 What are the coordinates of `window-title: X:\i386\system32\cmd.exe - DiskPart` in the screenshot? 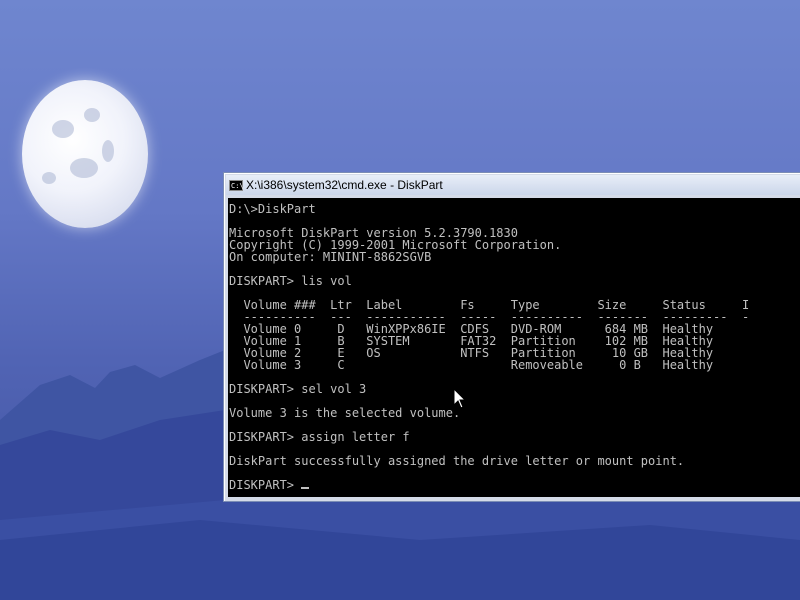 It's located at (344, 185).